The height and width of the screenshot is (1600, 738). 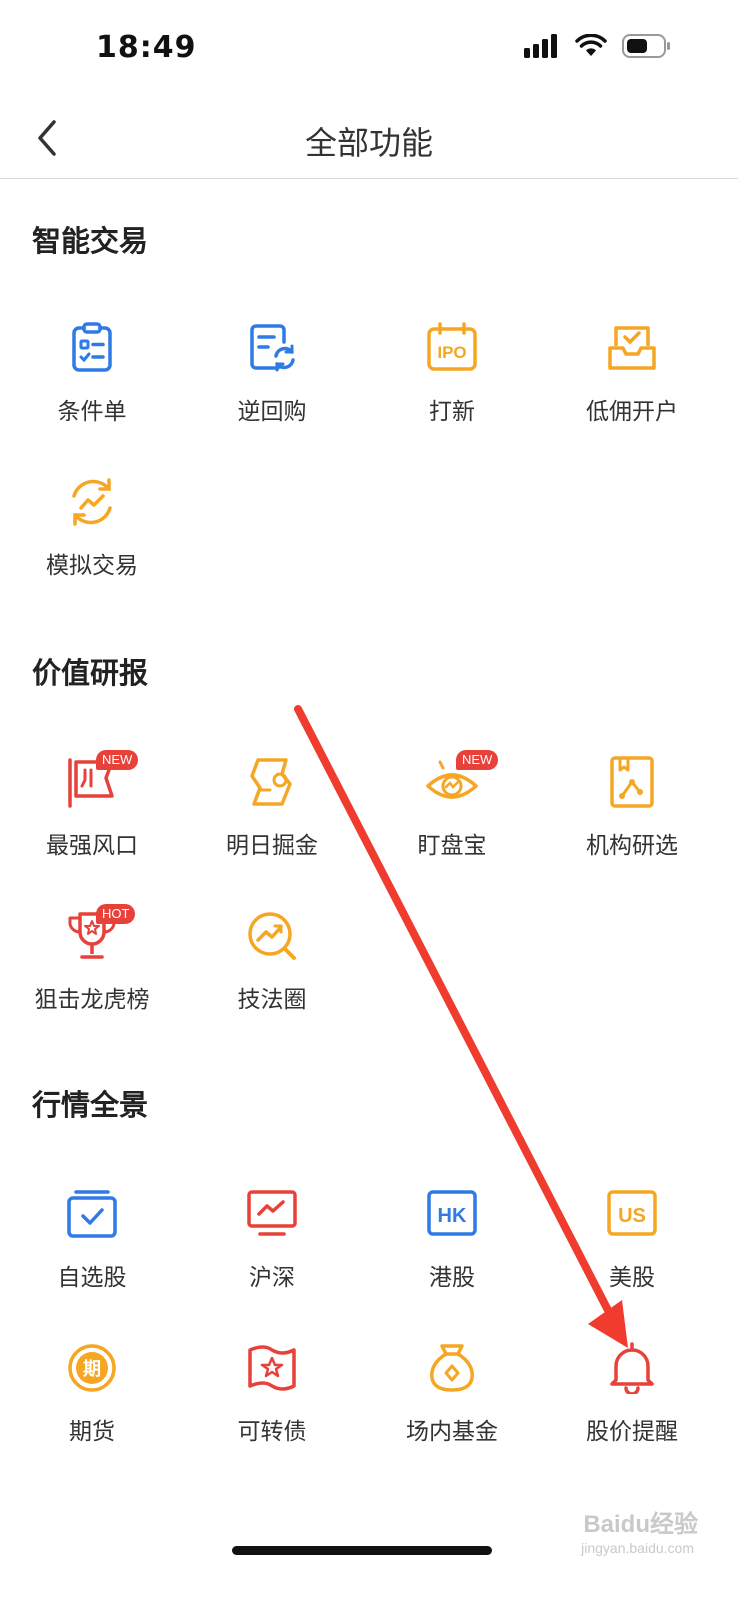 I want to click on grid-item-ipo: IPO 打新, so click(x=452, y=387).